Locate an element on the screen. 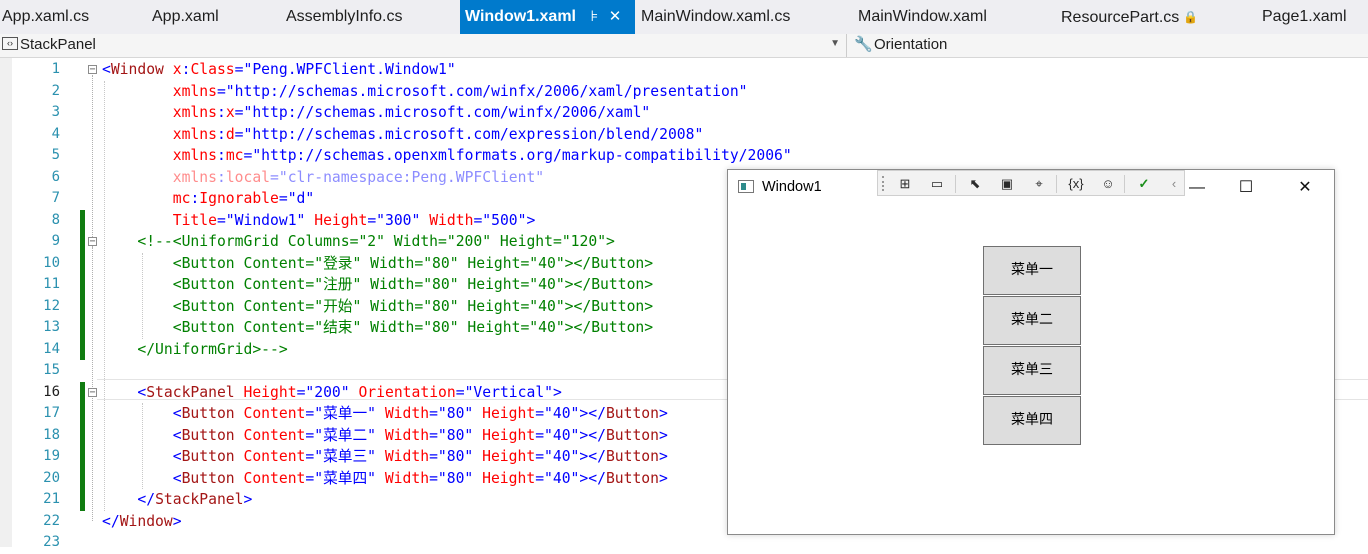  window-icon is located at coordinates (746, 186).